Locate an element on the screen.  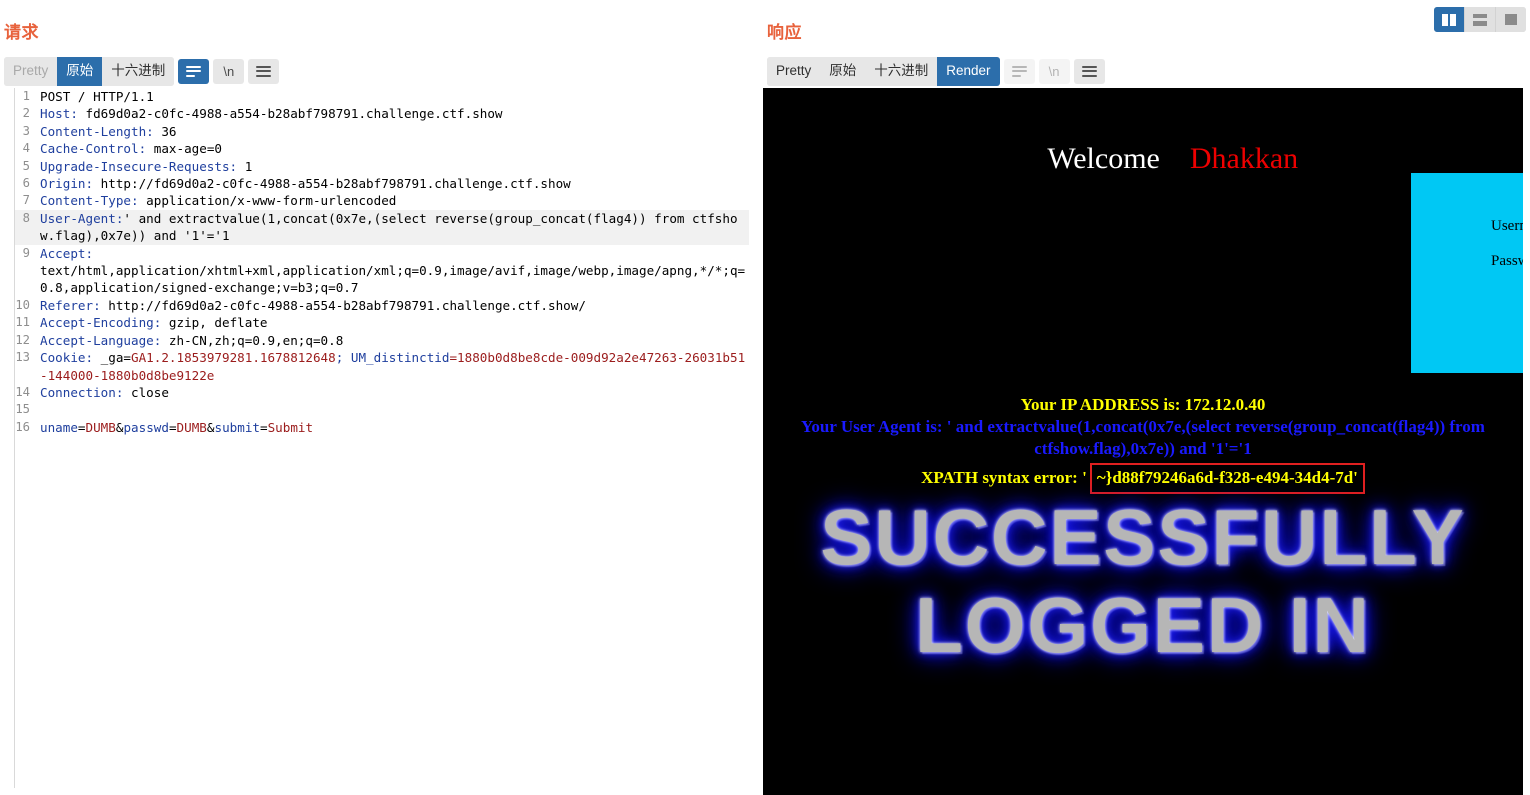
dhakkan-text: Dhakkan is located at coordinates (1244, 158).